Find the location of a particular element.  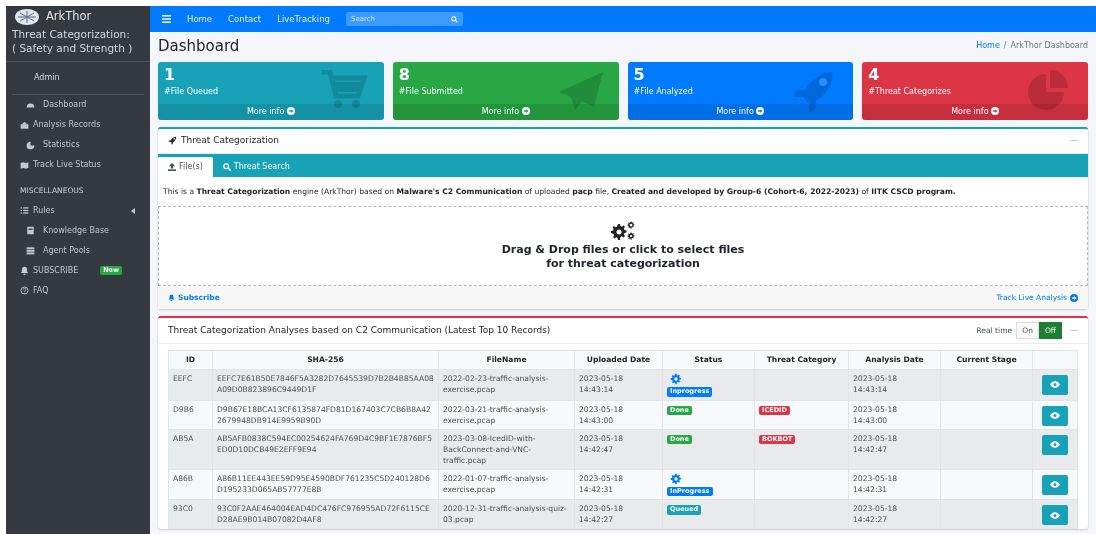

card-title: Threat Categorization Analyses based on C2 Communication (Latest Top 10 Records) is located at coordinates (359, 330).